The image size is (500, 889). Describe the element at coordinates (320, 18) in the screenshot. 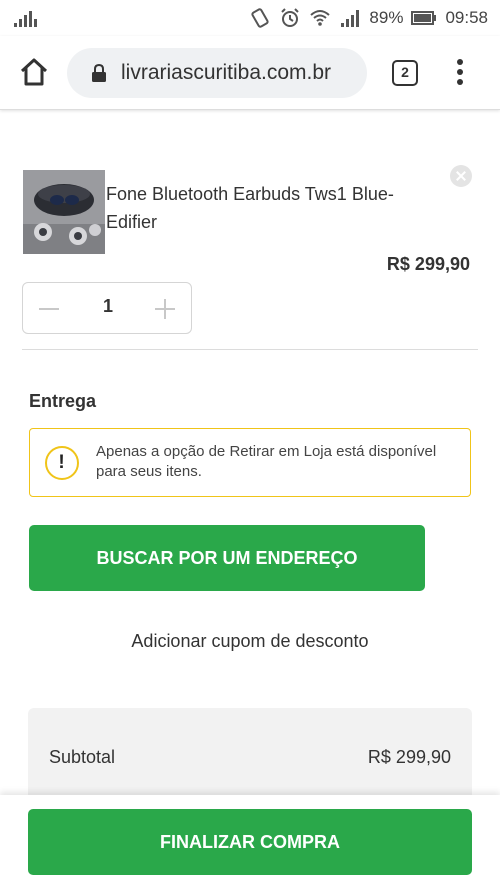

I see `wifi-icon` at that location.